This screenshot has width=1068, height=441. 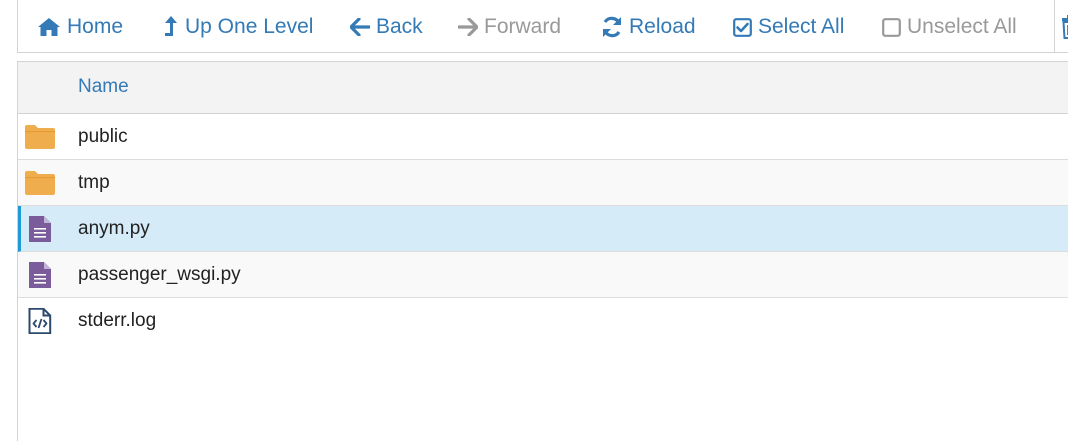 What do you see at coordinates (543, 229) in the screenshot?
I see `table-row-selected: anym.py` at bounding box center [543, 229].